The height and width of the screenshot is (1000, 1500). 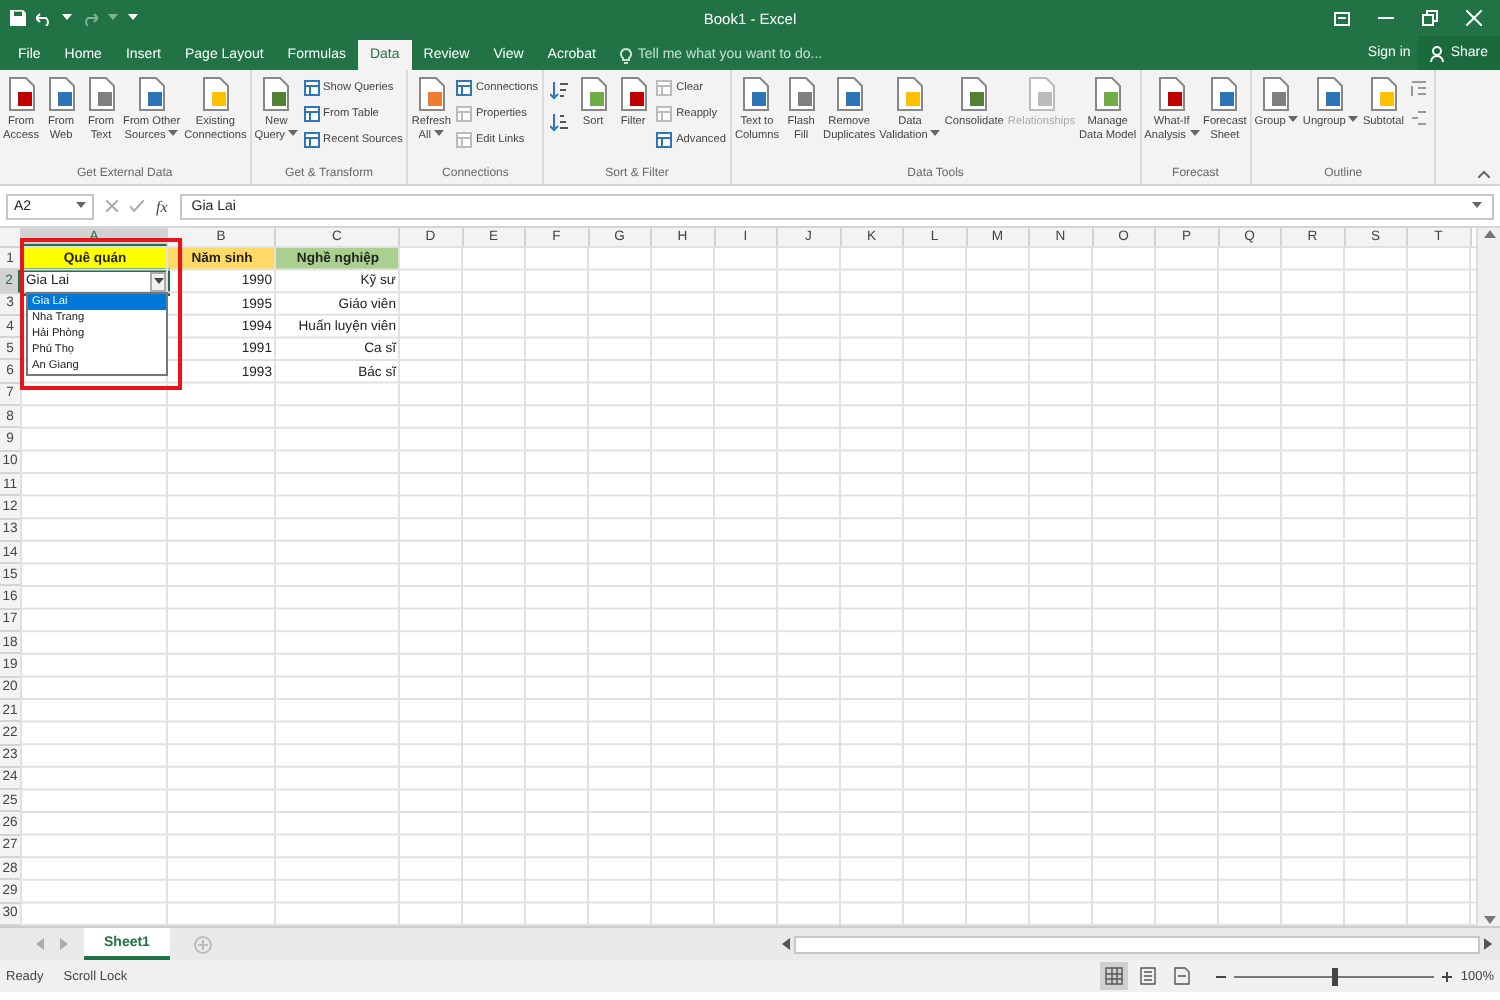 I want to click on sort-ascending-icon, so click(x=559, y=90).